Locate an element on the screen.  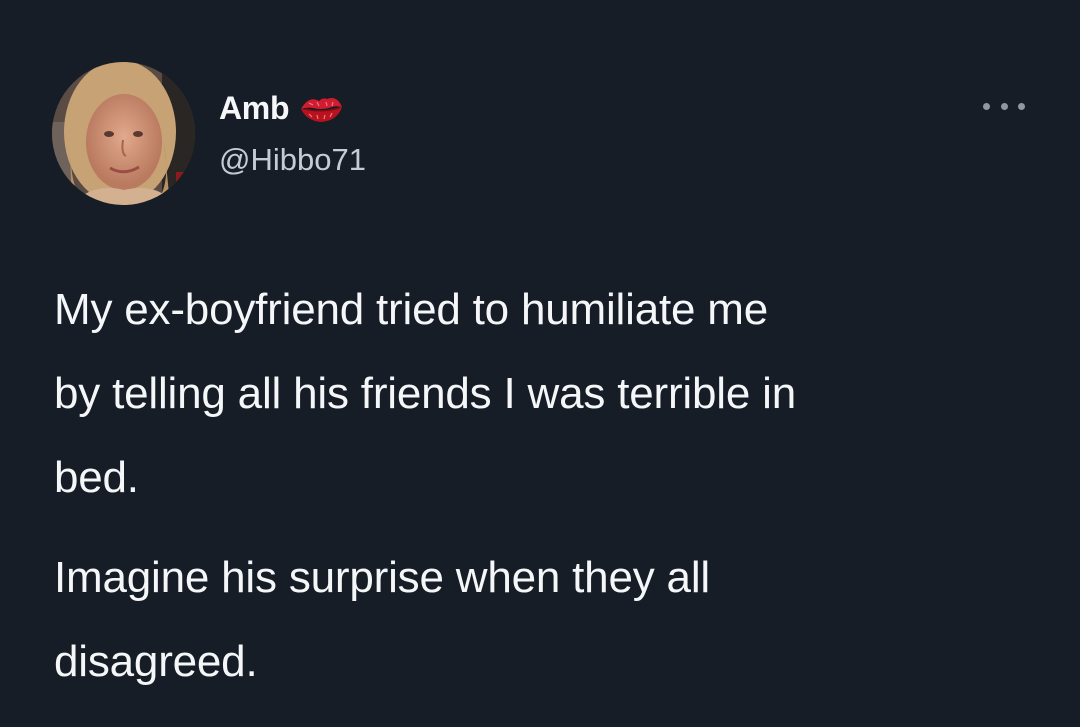
lips-emoji-icon is located at coordinates (321, 108).